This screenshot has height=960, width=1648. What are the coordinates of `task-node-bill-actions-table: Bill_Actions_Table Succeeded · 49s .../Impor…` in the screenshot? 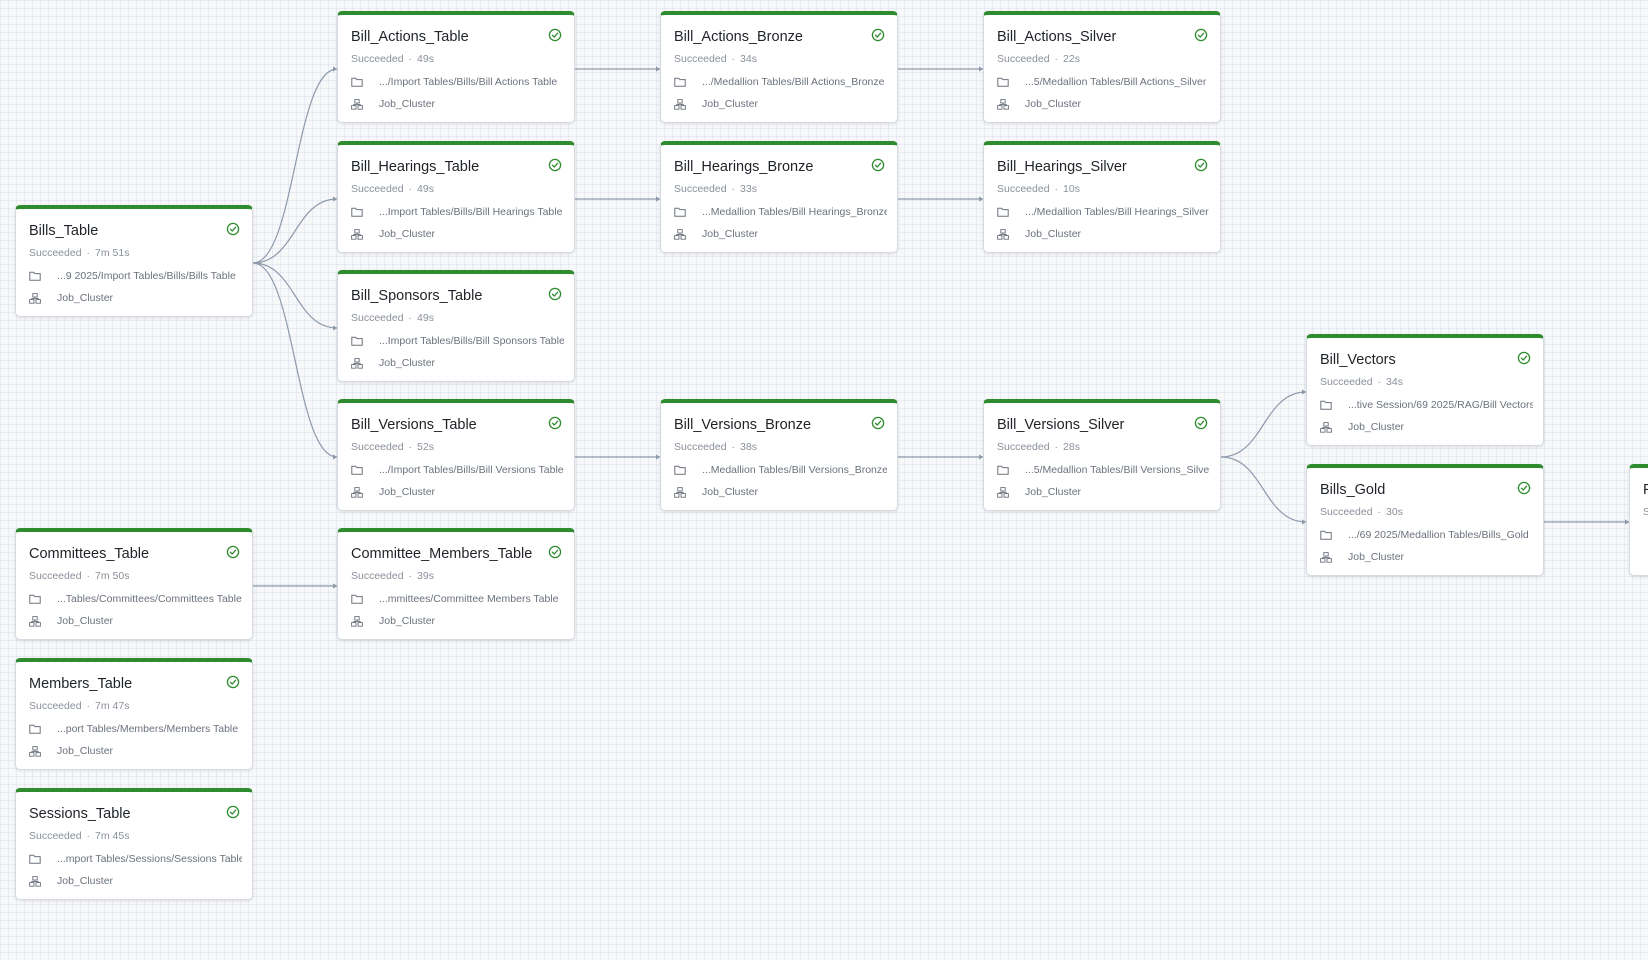 It's located at (456, 67).